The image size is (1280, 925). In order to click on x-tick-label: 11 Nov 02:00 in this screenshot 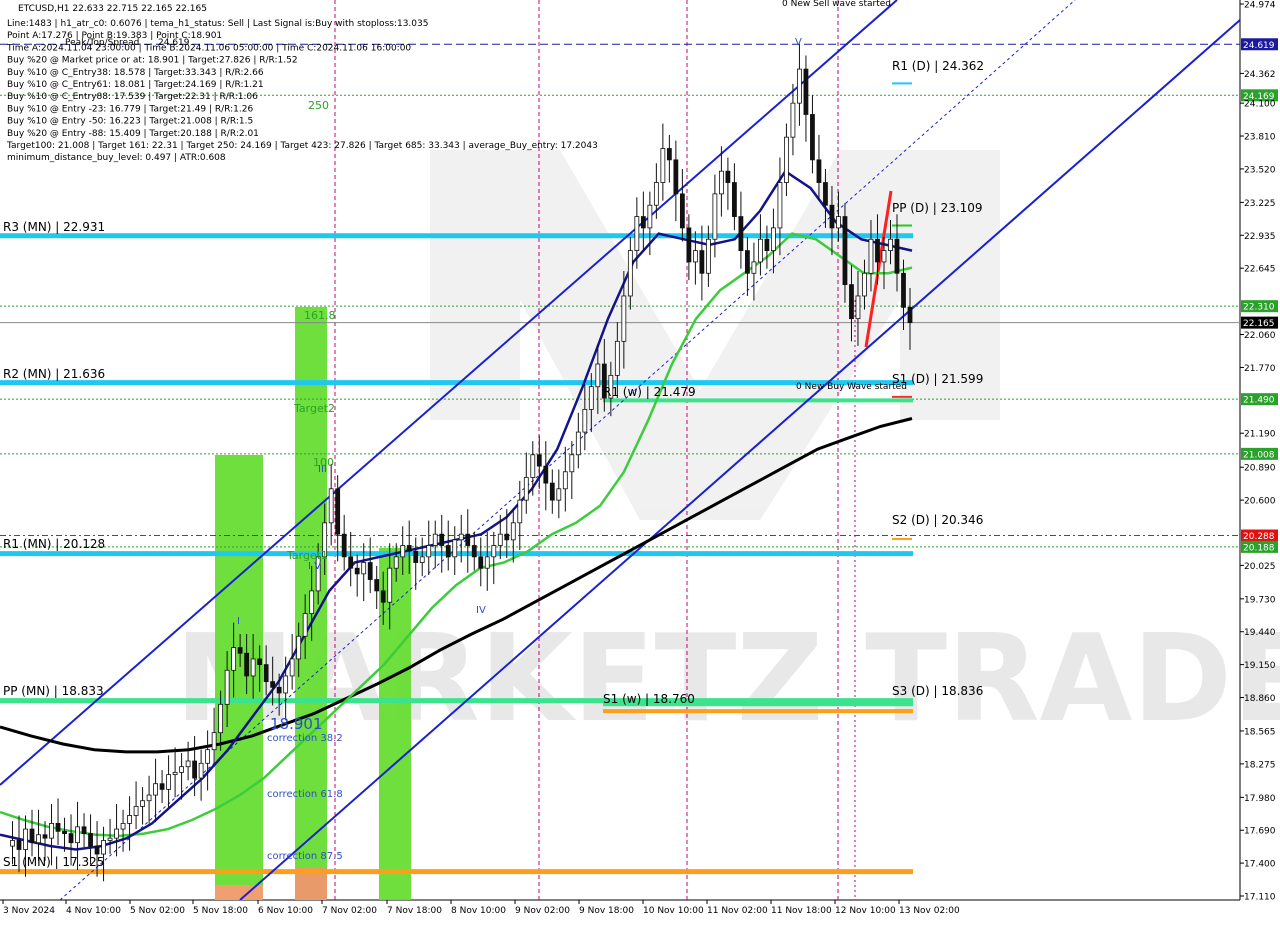, I will do `click(737, 911)`.